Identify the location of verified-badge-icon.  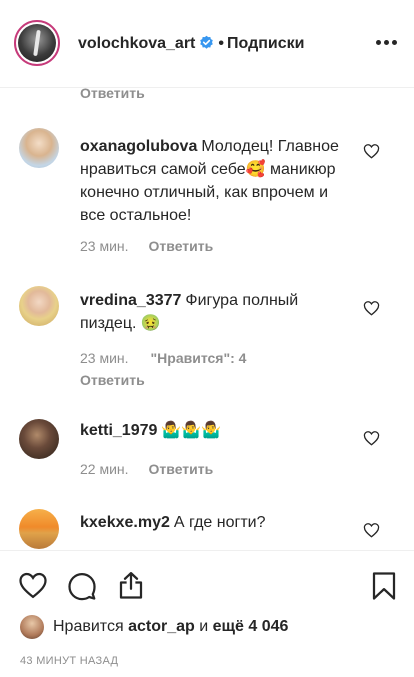
(207, 42).